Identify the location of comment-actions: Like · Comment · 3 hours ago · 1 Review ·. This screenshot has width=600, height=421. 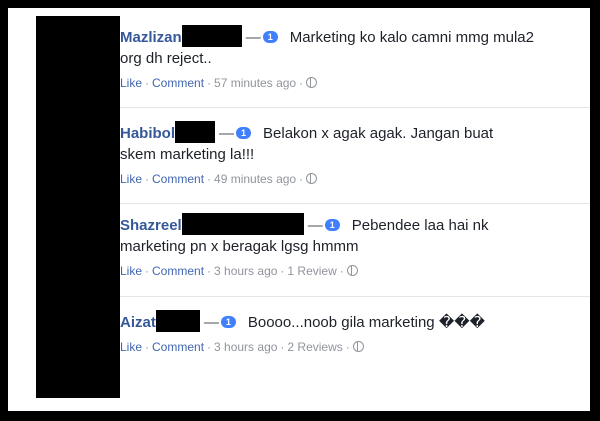
(355, 271).